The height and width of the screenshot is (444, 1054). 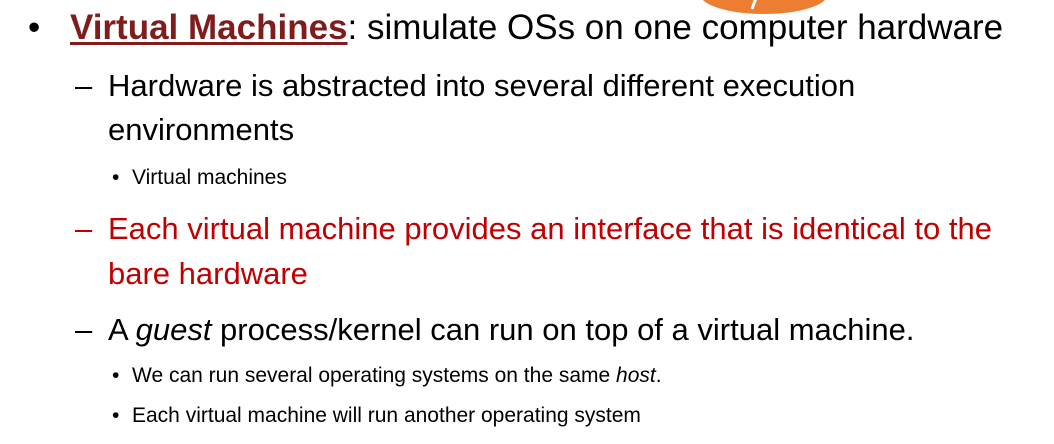 I want to click on host-emphasis: host, so click(x=636, y=375).